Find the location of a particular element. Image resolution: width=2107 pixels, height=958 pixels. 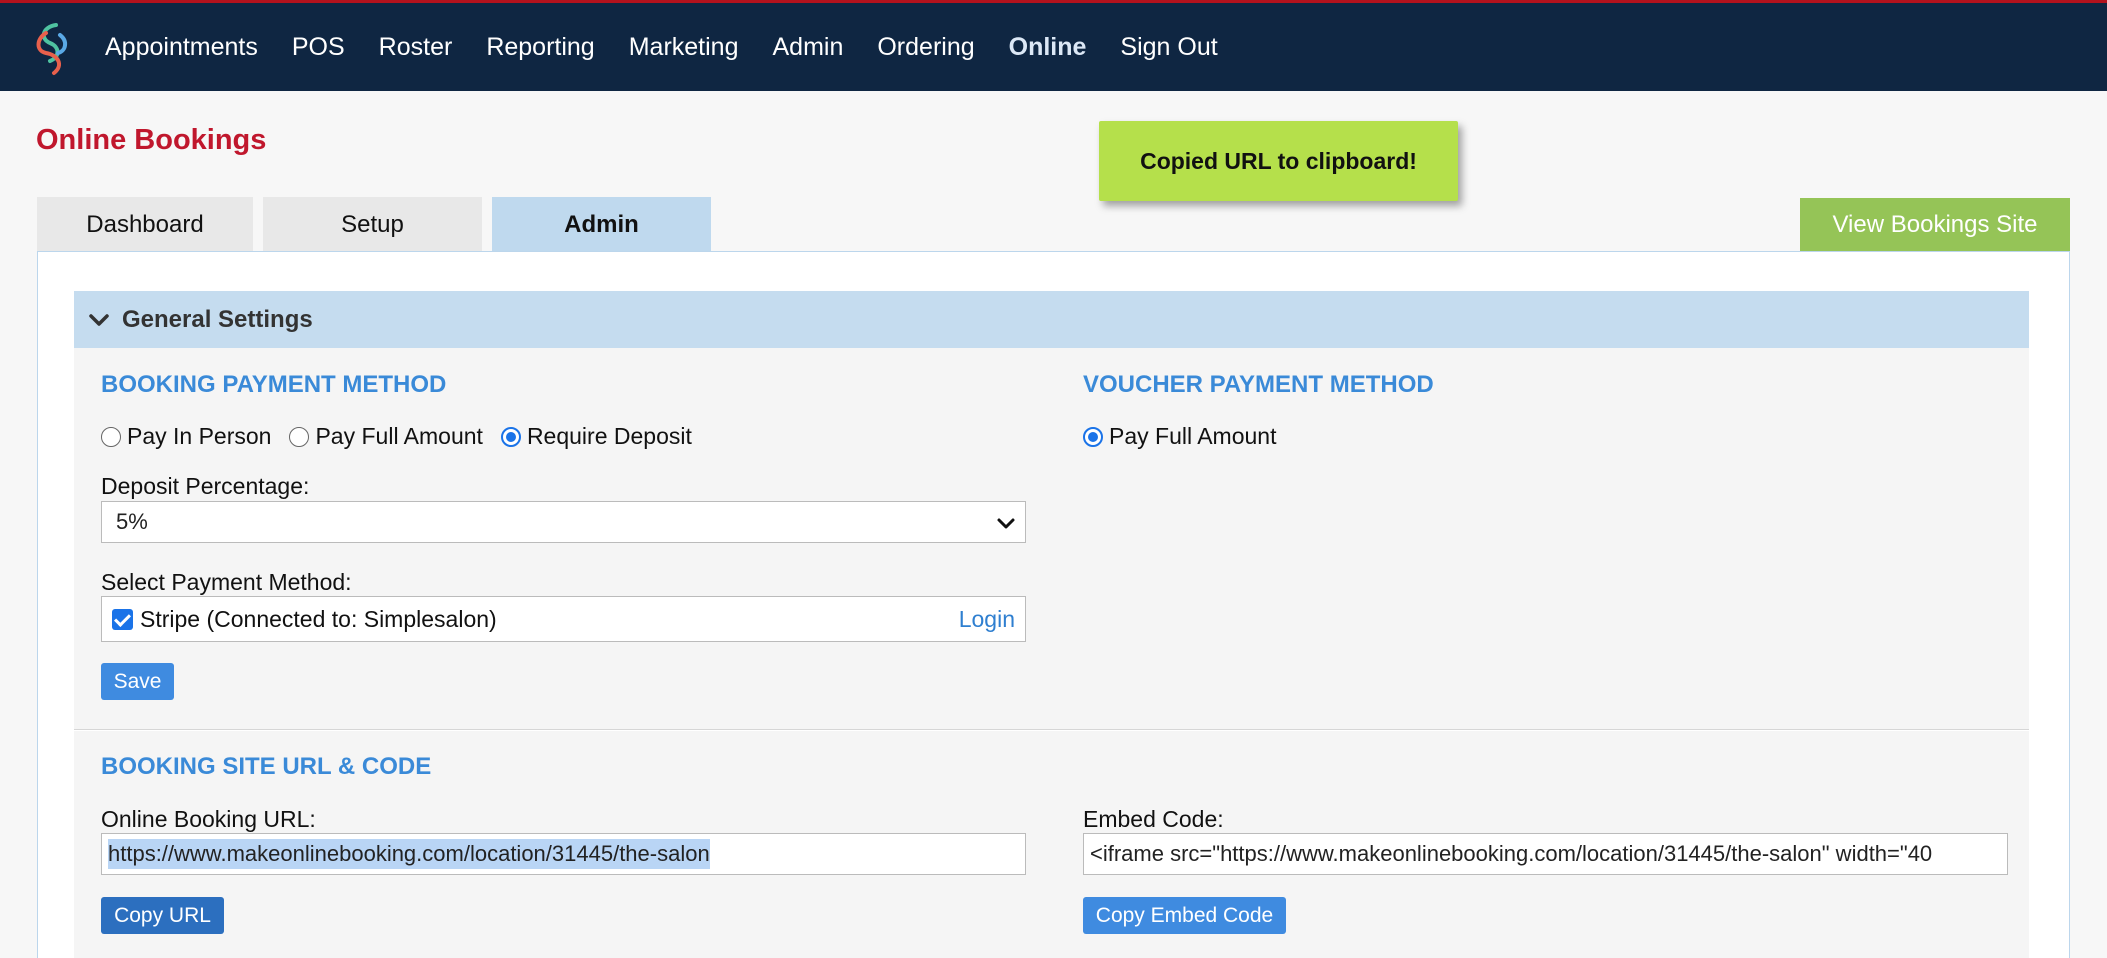

radio-pay-full-amount: Pay Full Amount is located at coordinates (386, 436).